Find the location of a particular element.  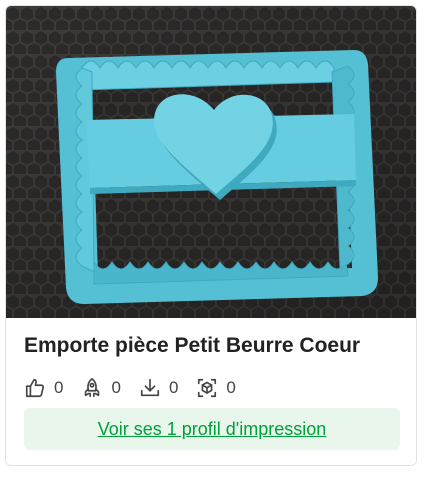

print-profile-button: Voir ses 1 profil d'impression is located at coordinates (212, 429).